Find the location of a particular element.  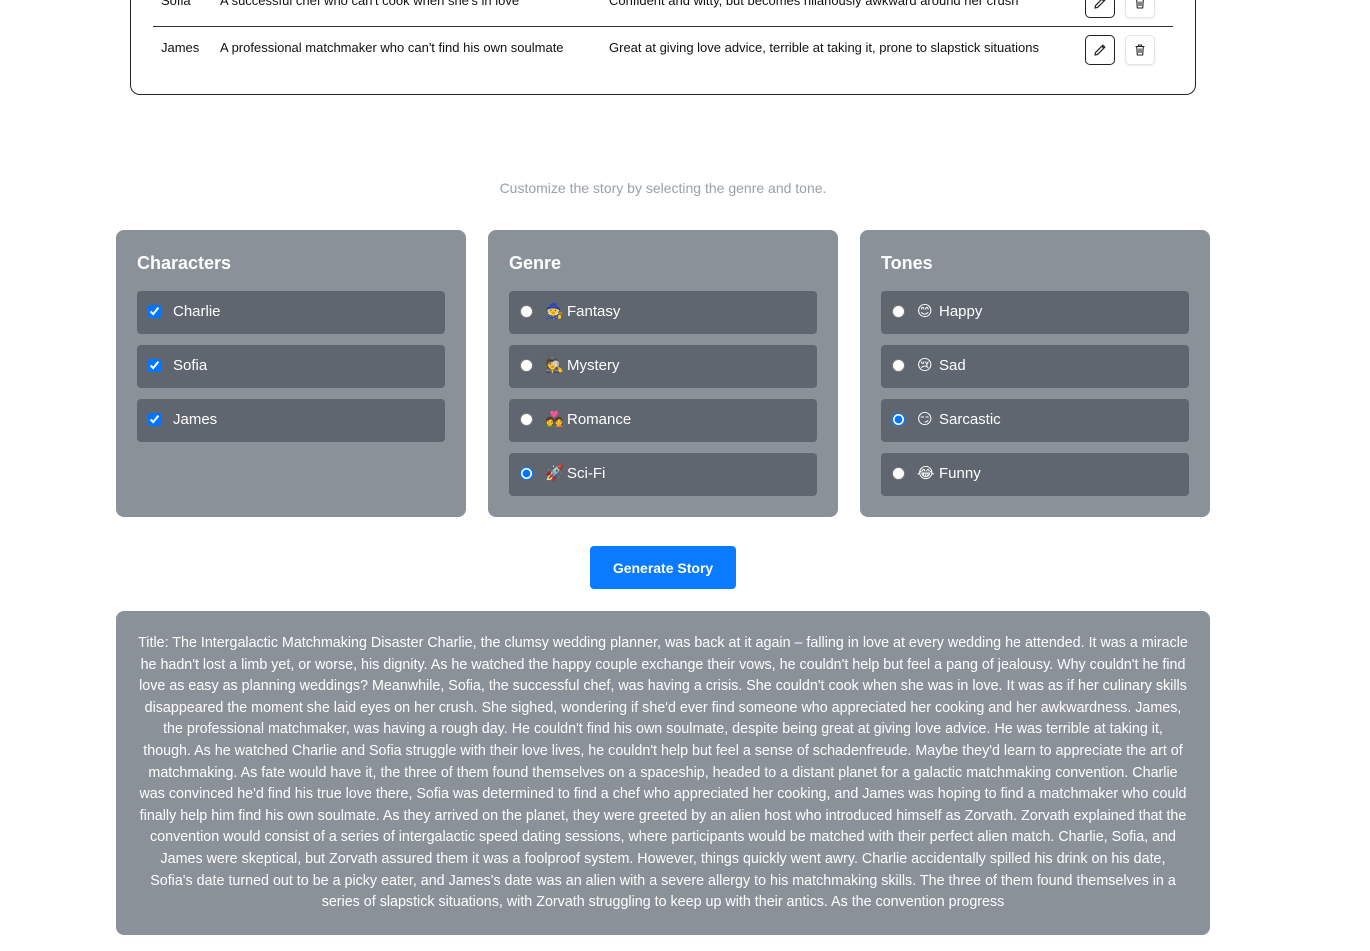

character-option-label: Sofia is located at coordinates (190, 365).